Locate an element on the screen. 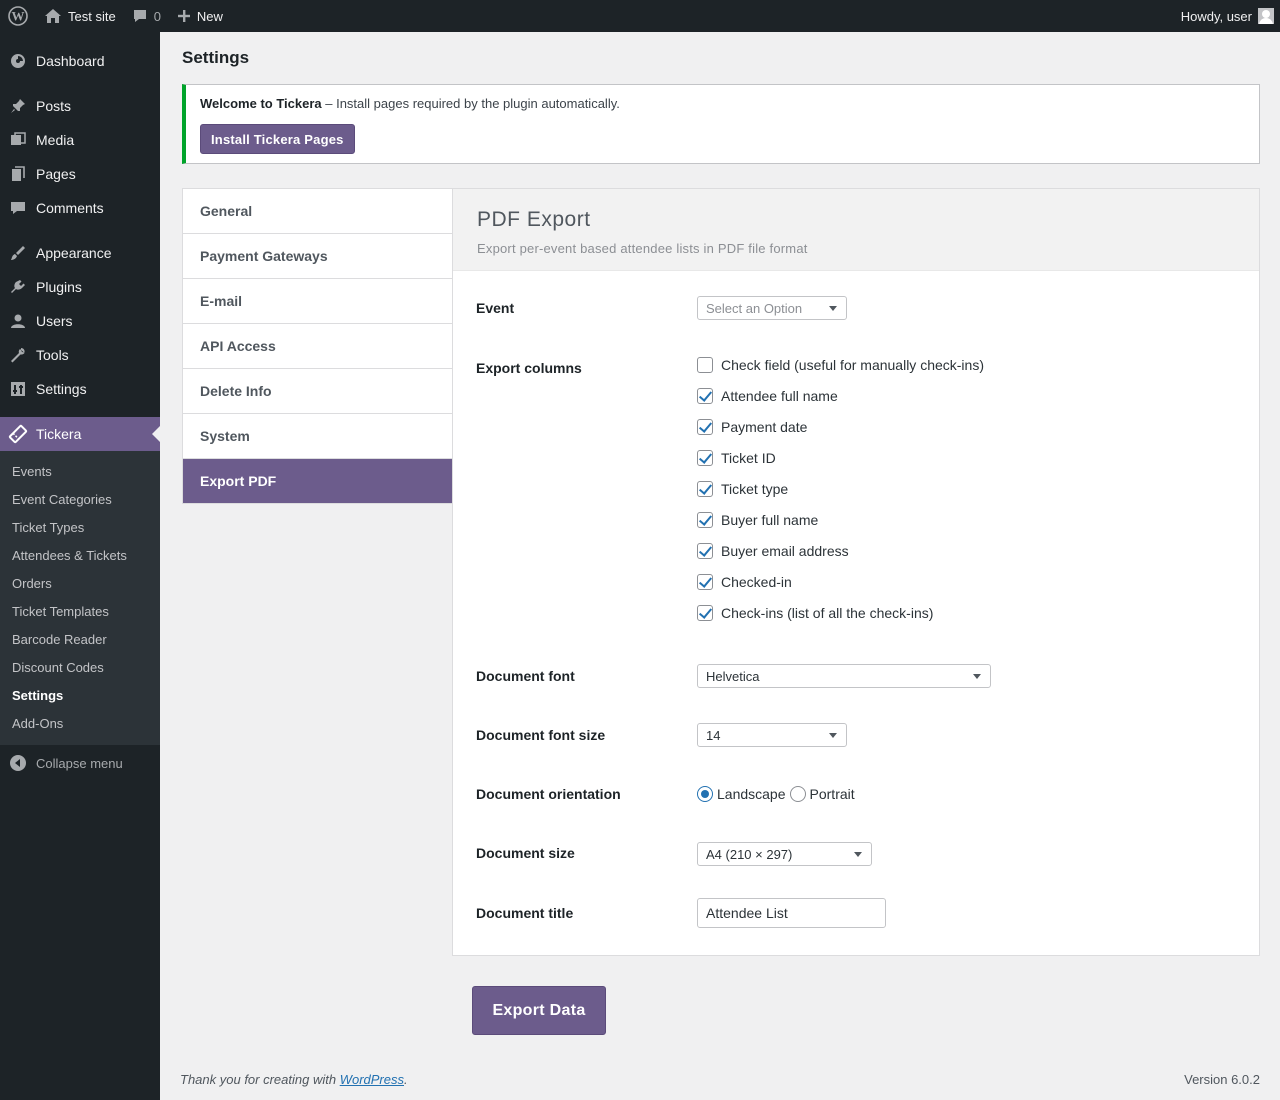 The image size is (1280, 1100). export-column-option: Payment date is located at coordinates (752, 427).